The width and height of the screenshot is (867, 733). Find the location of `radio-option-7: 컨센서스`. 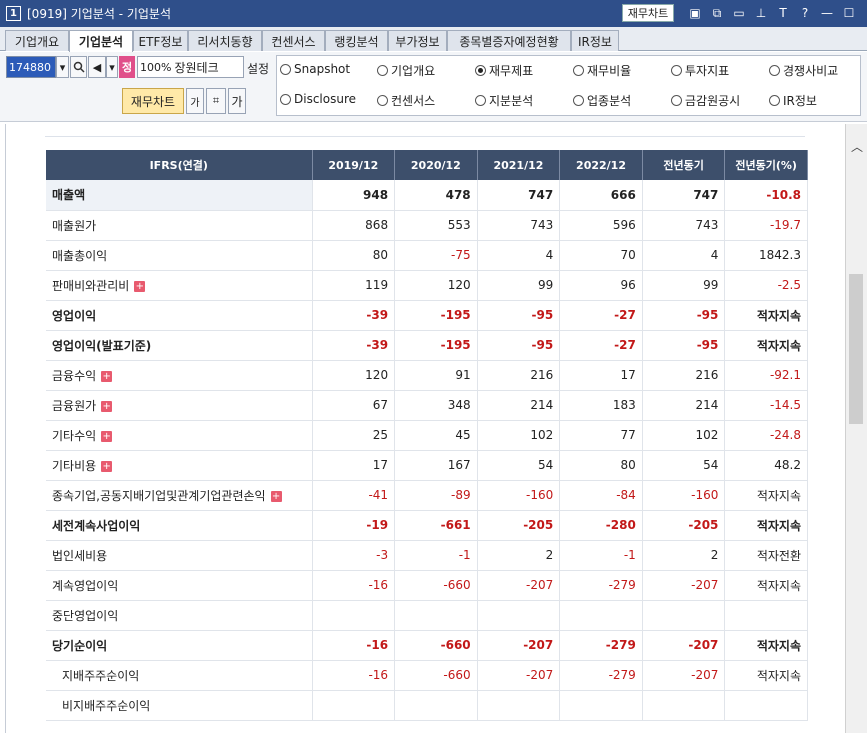

radio-option-7: 컨센서스 is located at coordinates (406, 100).